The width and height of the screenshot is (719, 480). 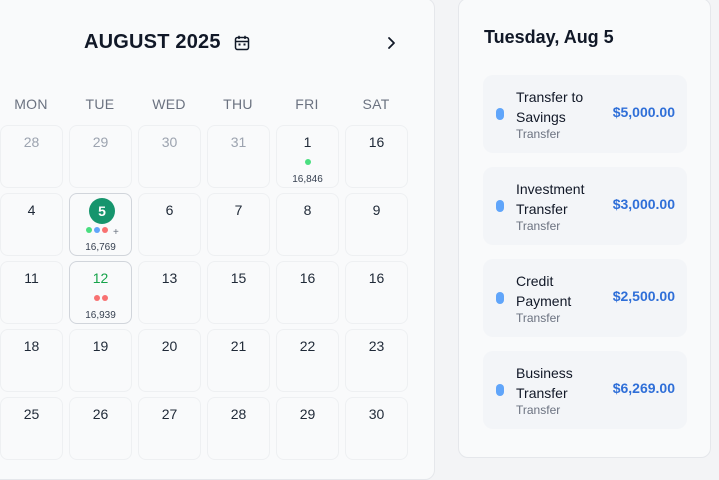 I want to click on transaction-amount: $6,269.00, so click(x=643, y=388).